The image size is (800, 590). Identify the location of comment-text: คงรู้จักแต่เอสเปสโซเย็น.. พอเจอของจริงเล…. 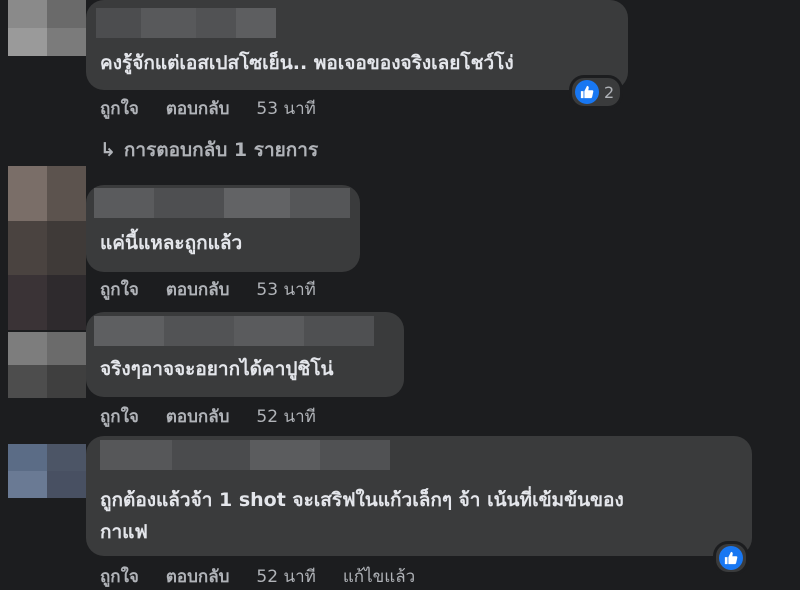
(307, 63).